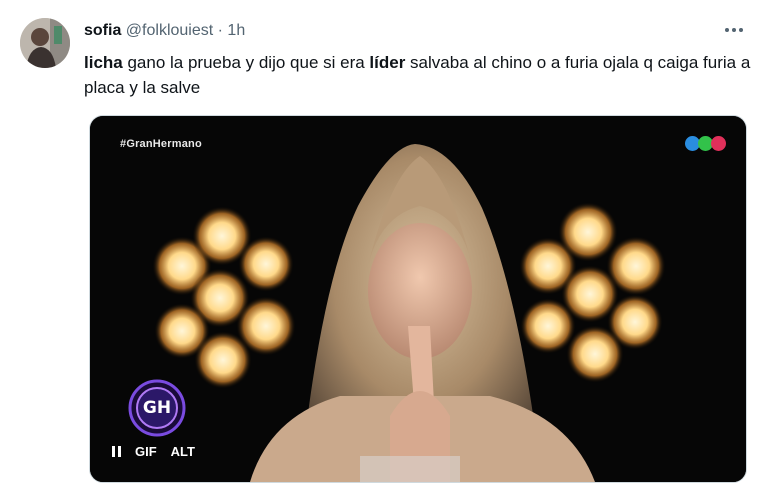  Describe the element at coordinates (718, 143) in the screenshot. I see `channel-dot-red` at that location.